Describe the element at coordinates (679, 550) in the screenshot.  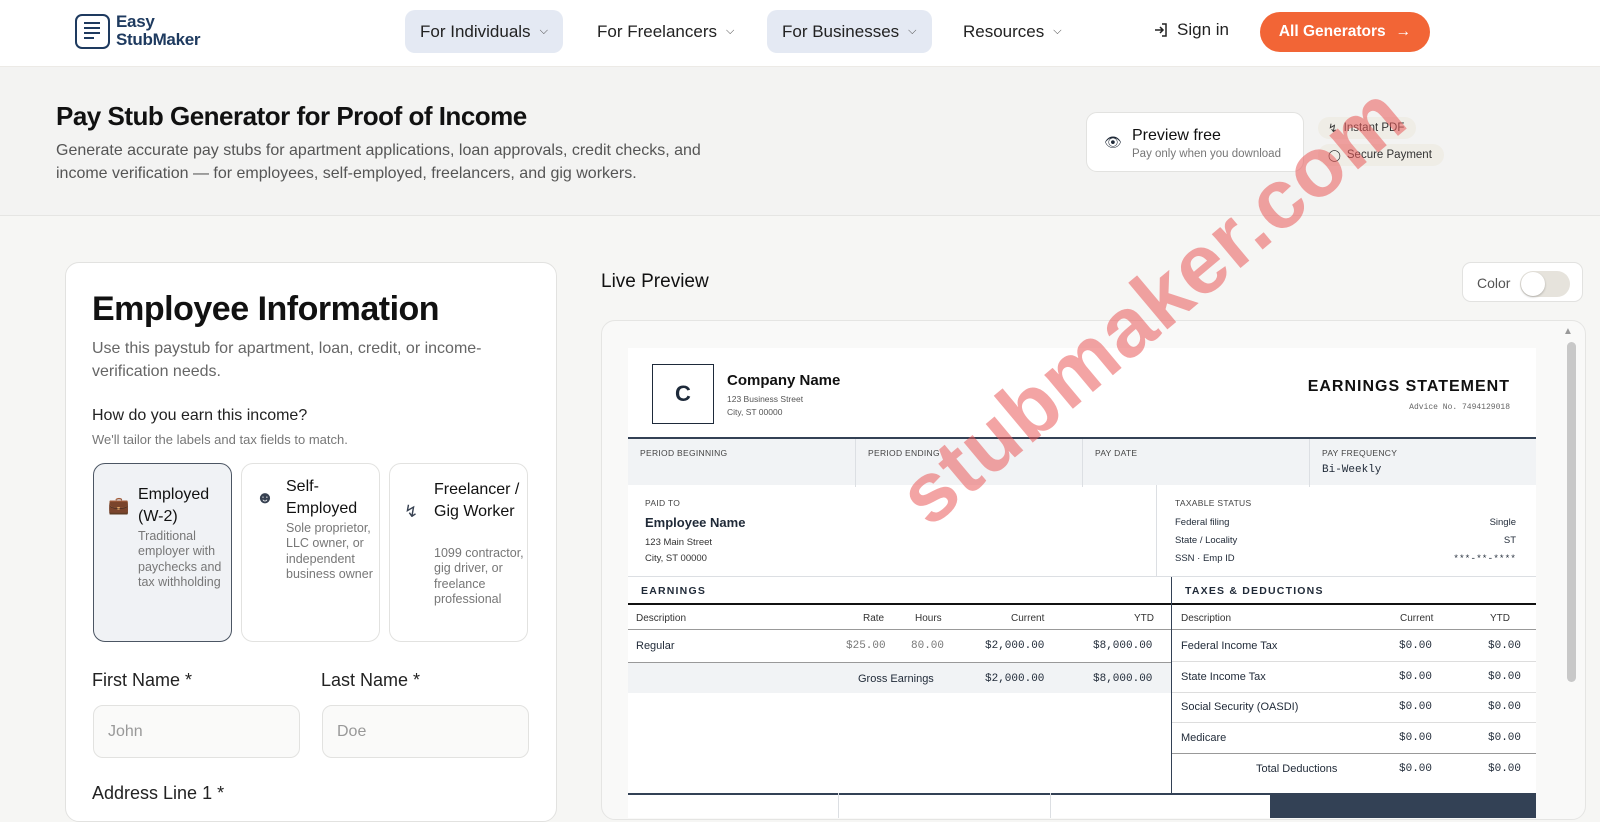
I see `employee-address: 123 Main Street City, ST 00000` at that location.